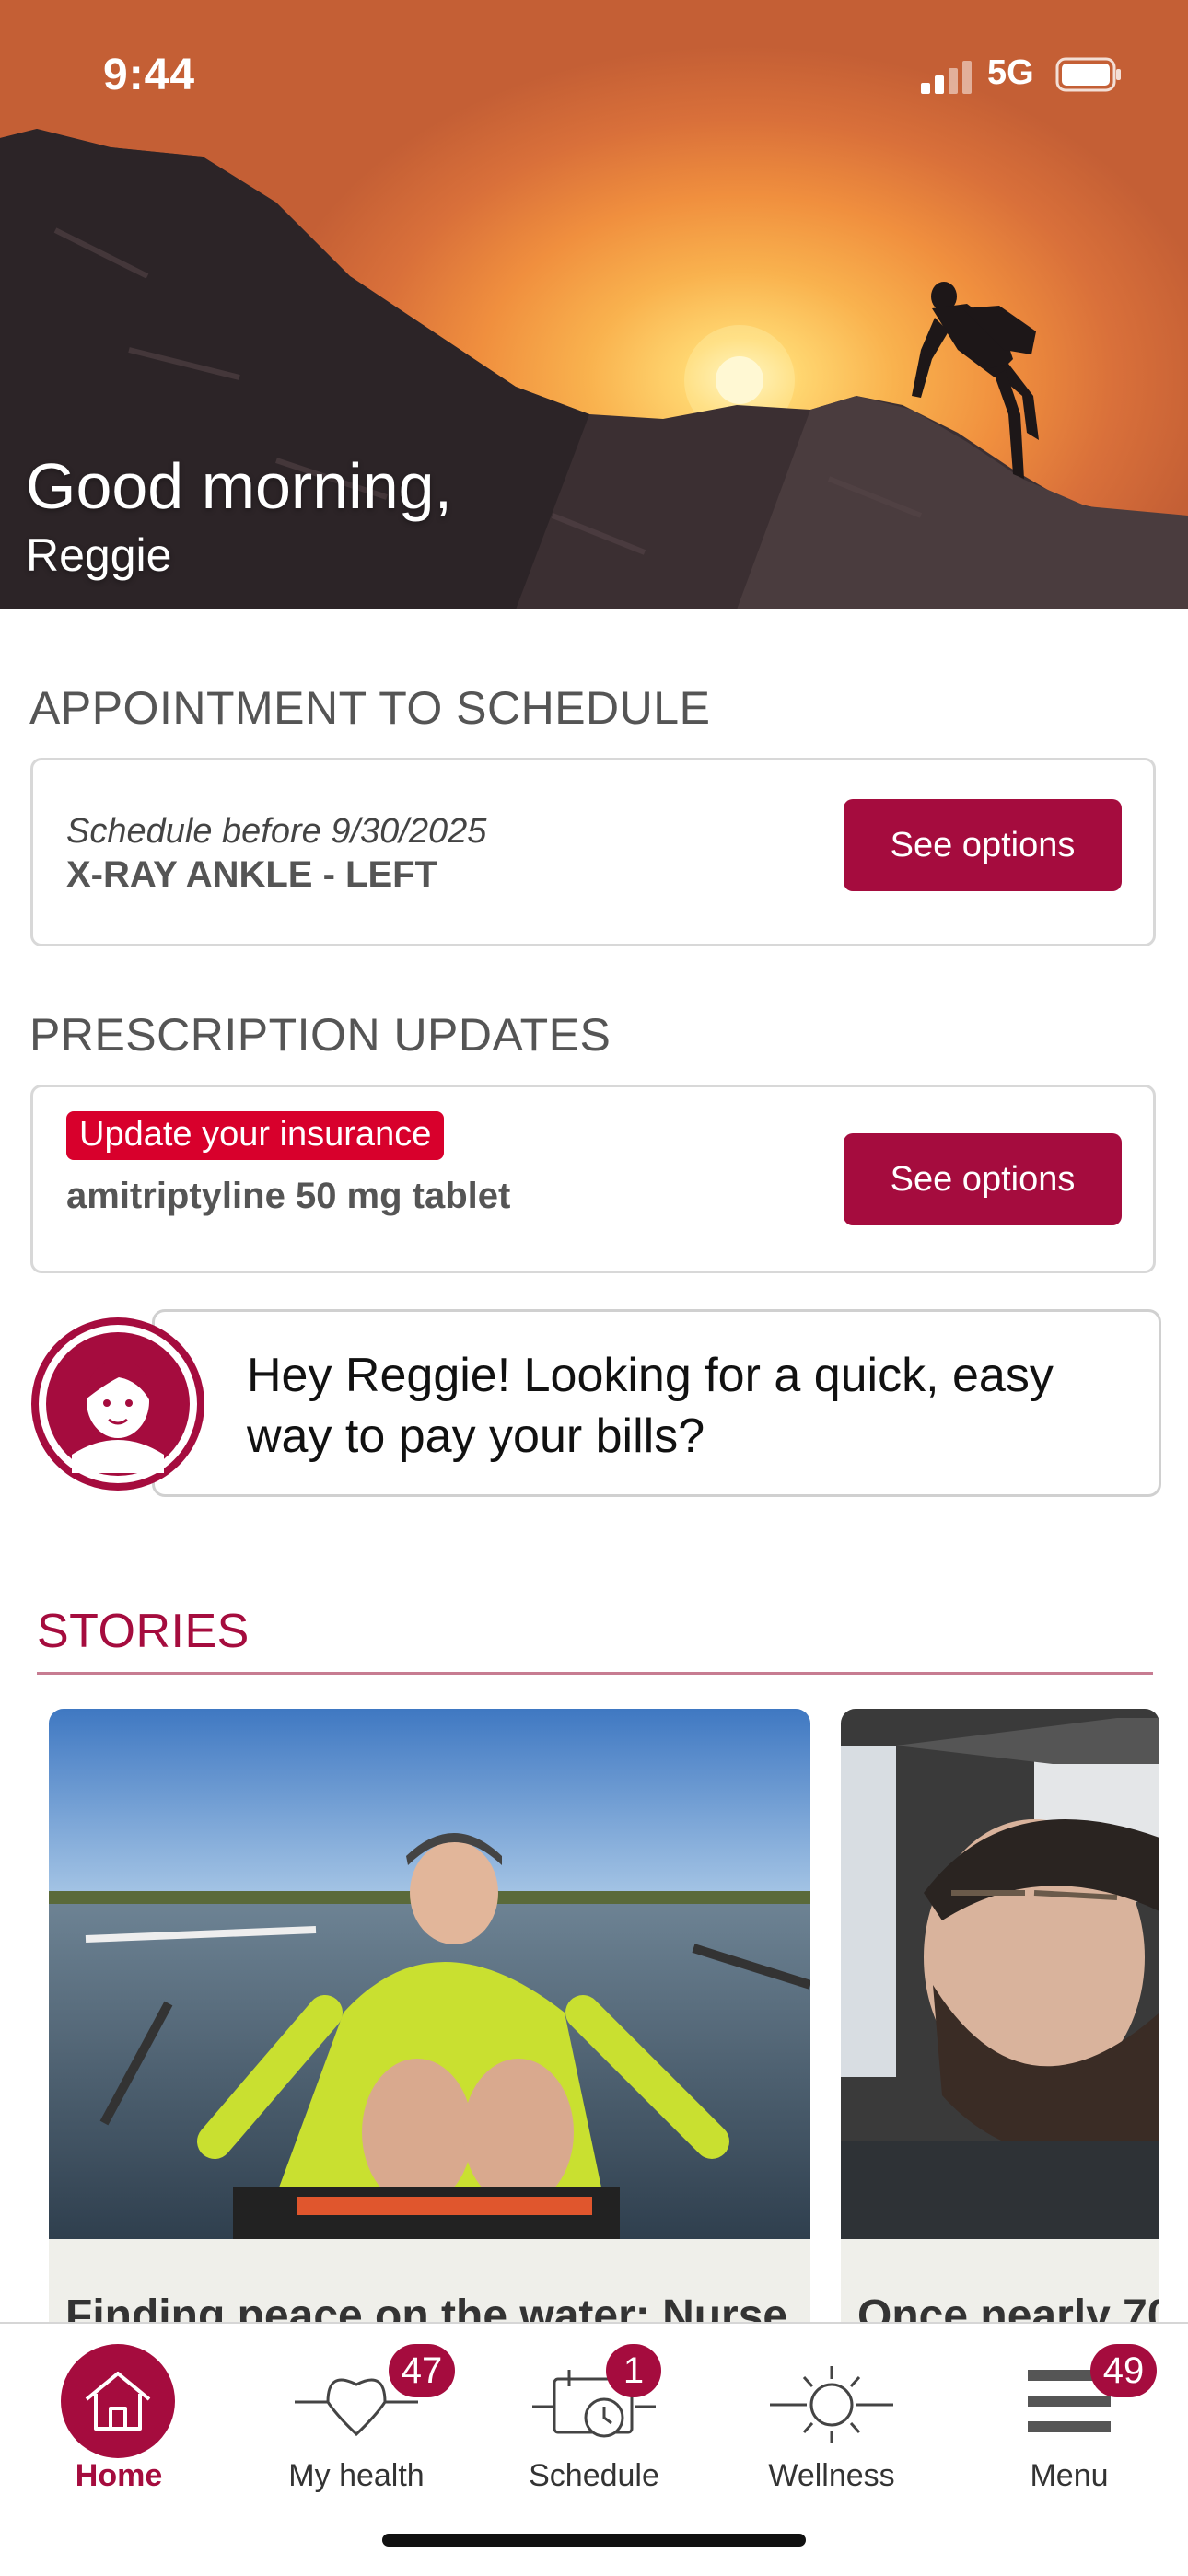 The width and height of the screenshot is (1188, 2576). I want to click on schedule-badge: 1, so click(633, 2370).